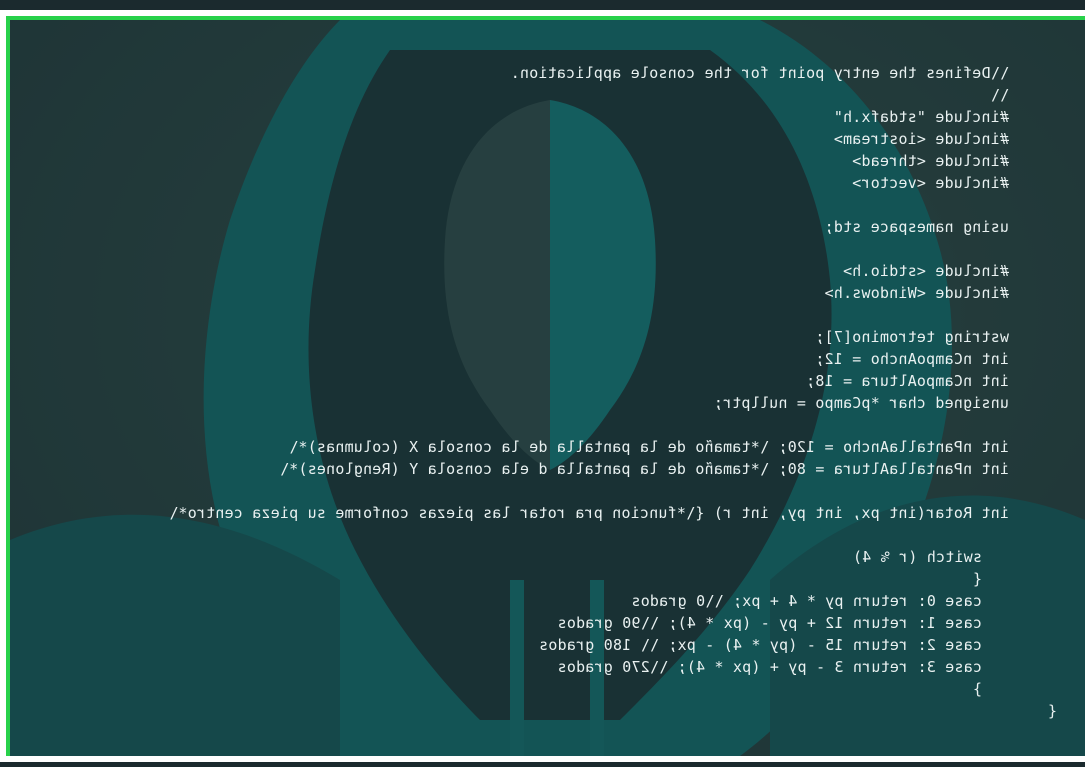 The height and width of the screenshot is (767, 1085). Describe the element at coordinates (912, 337) in the screenshot. I see `code-line: wstring tetromino[7];` at that location.